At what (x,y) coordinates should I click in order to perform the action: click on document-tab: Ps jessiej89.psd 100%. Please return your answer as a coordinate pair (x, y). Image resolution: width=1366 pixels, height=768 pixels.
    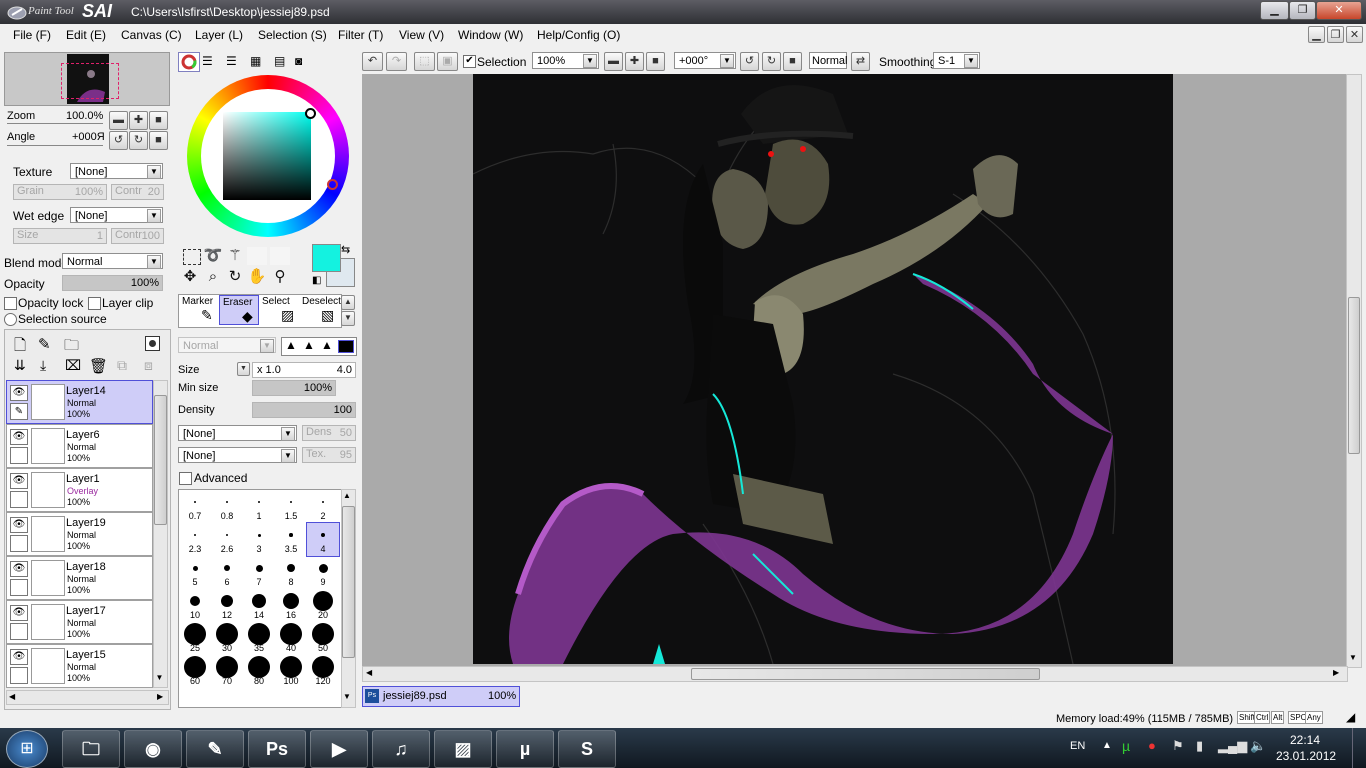
    Looking at the image, I should click on (441, 696).